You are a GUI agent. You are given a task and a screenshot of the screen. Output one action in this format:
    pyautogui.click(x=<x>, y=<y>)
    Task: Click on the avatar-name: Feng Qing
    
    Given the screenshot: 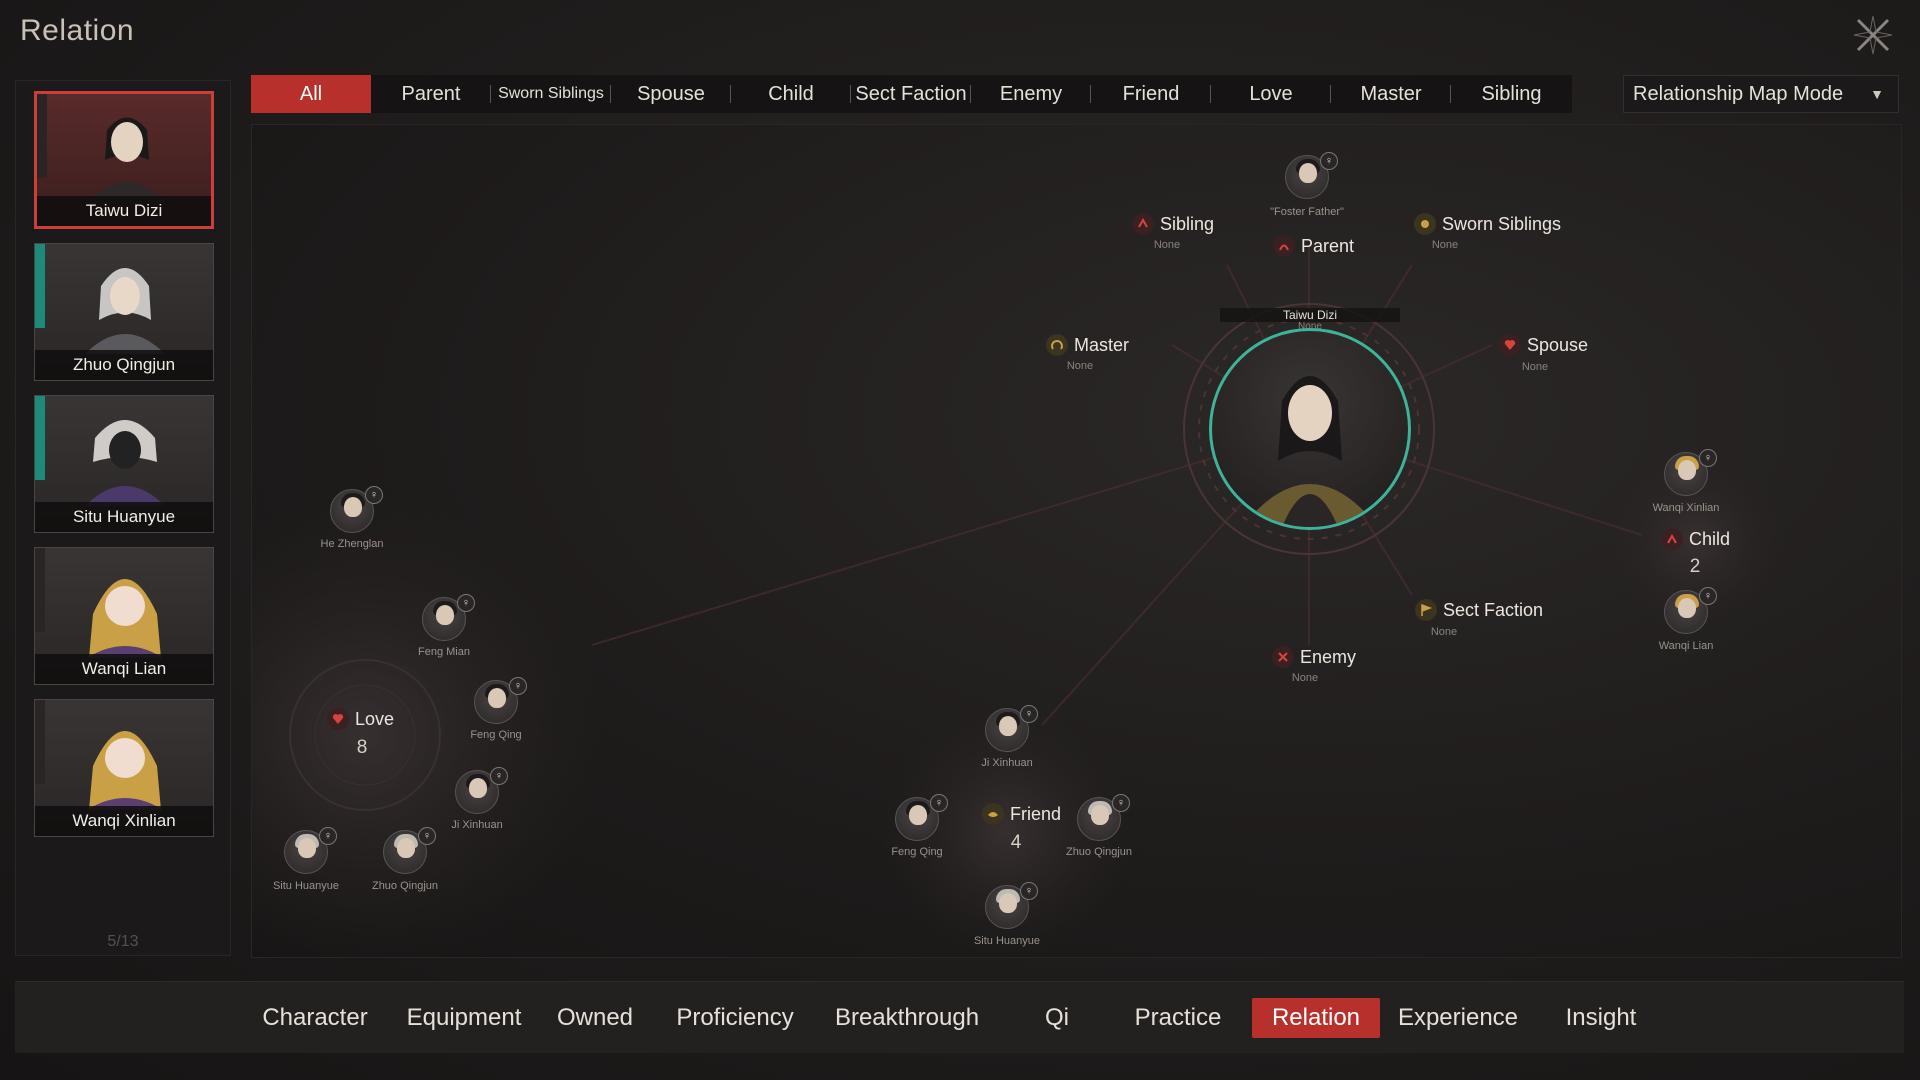 What is the action you would take?
    pyautogui.click(x=496, y=735)
    